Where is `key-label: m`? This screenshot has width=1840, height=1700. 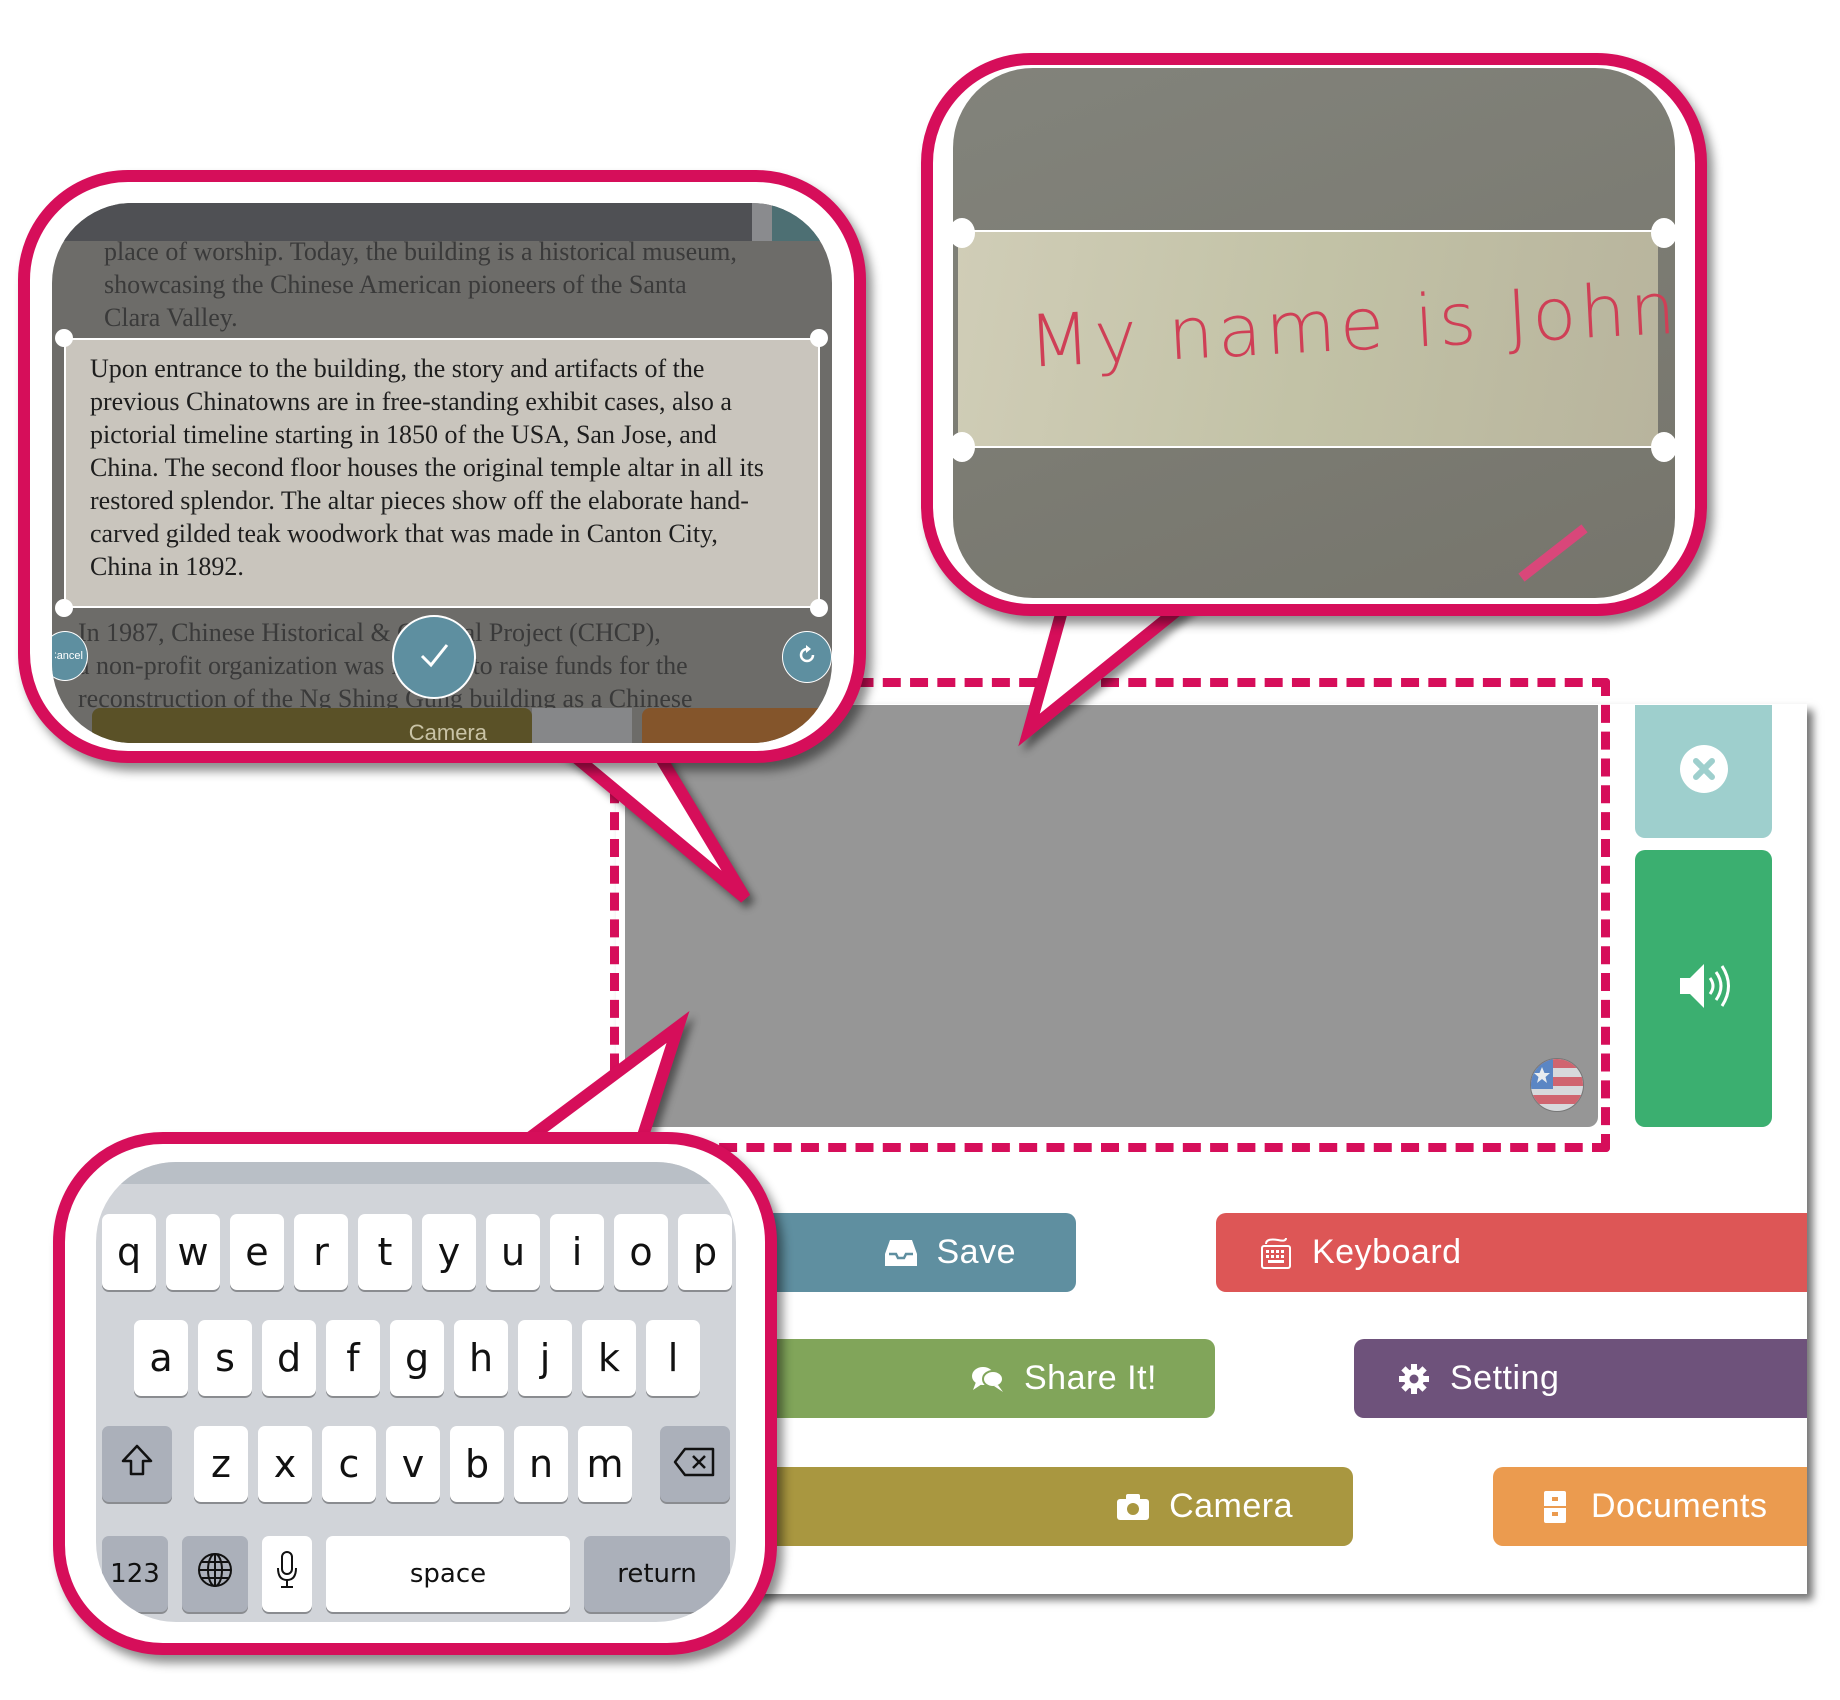
key-label: m is located at coordinates (605, 1464).